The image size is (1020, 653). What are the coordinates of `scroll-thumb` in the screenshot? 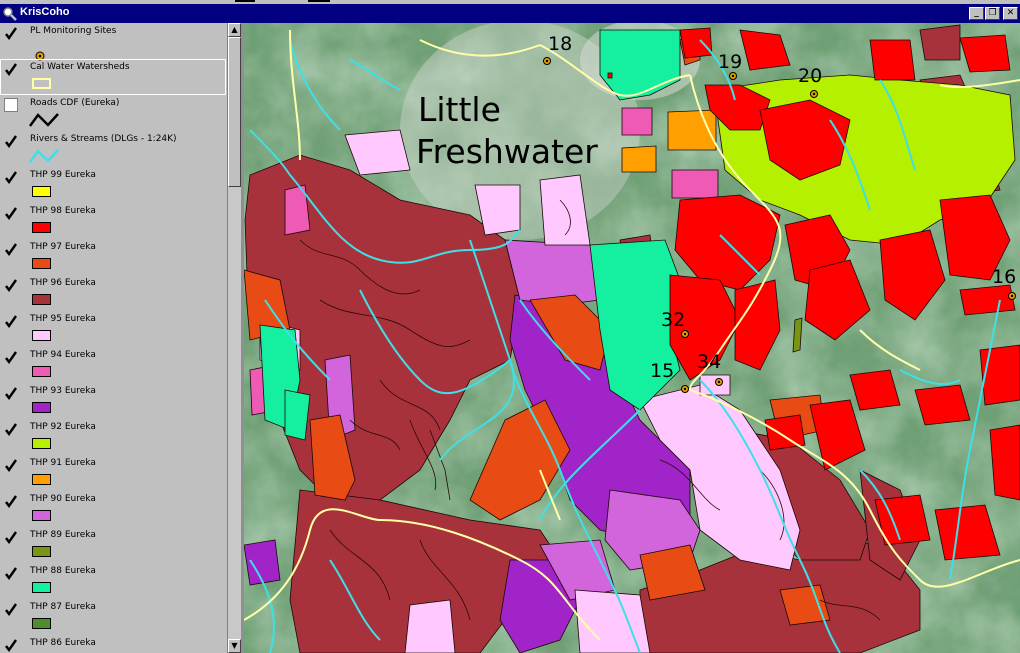 It's located at (234, 112).